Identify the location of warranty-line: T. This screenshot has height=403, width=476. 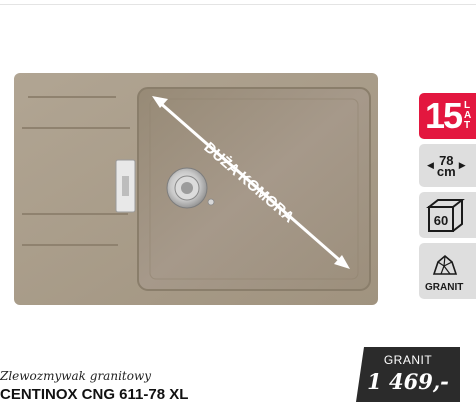
(467, 125).